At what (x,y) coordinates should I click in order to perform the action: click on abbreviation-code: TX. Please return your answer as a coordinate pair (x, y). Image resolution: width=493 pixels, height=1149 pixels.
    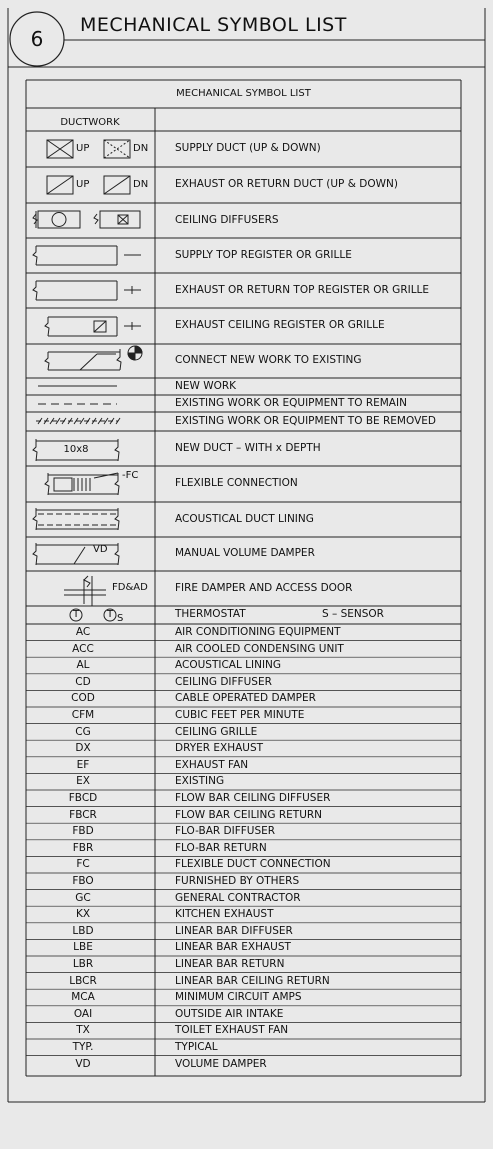
    Looking at the image, I should click on (83, 1030).